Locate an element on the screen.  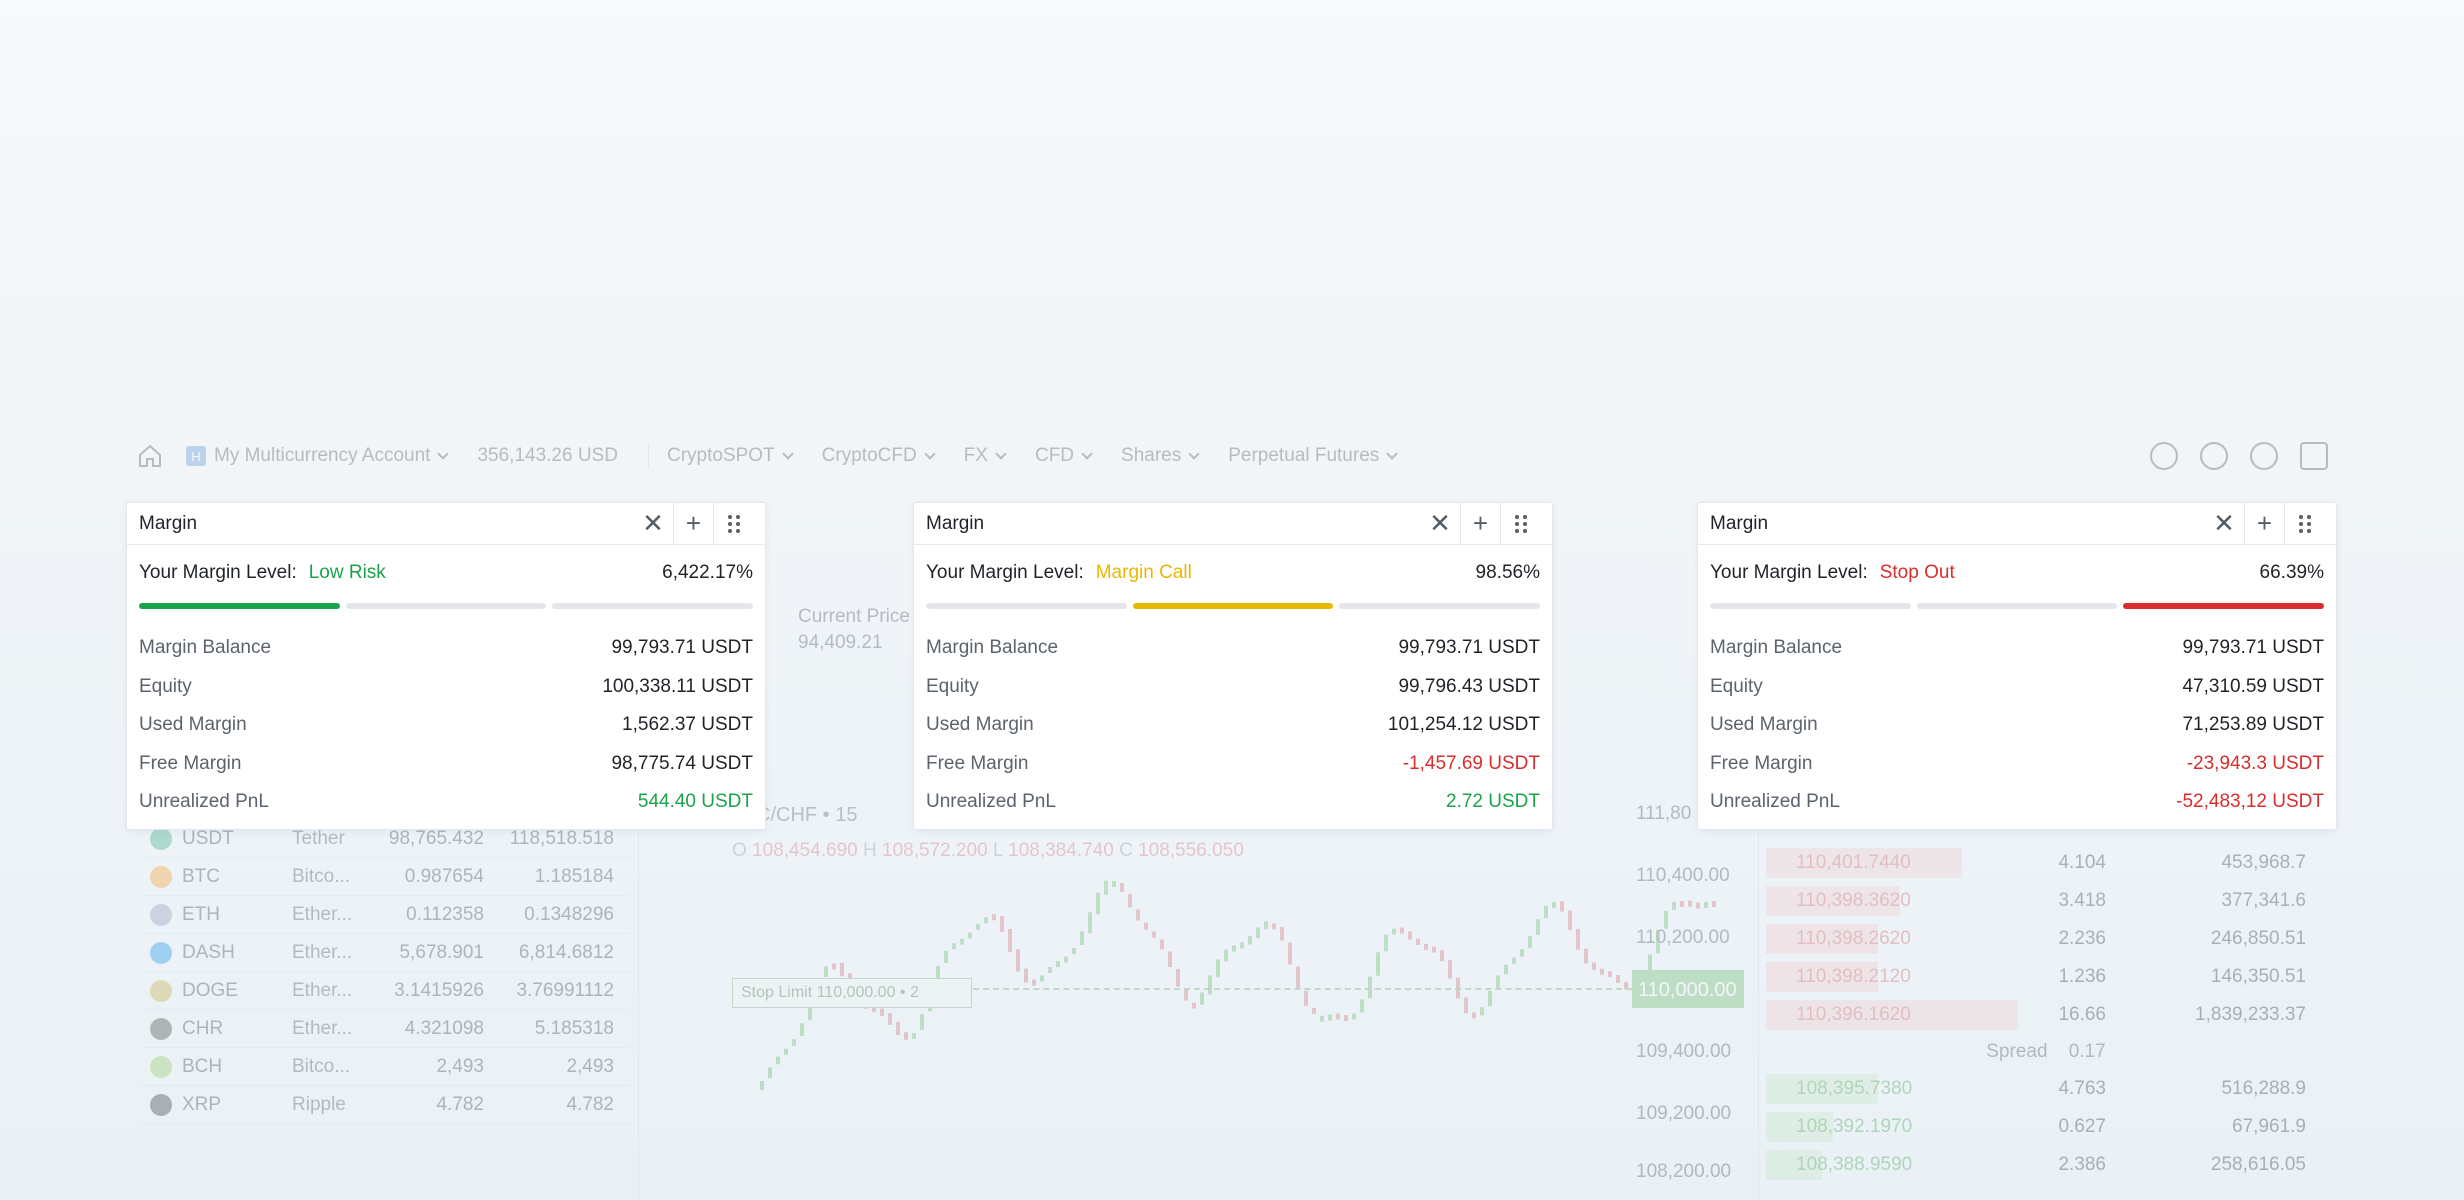
list-item: BTC Bitco... 0.987654 1.185184 is located at coordinates (385, 877).